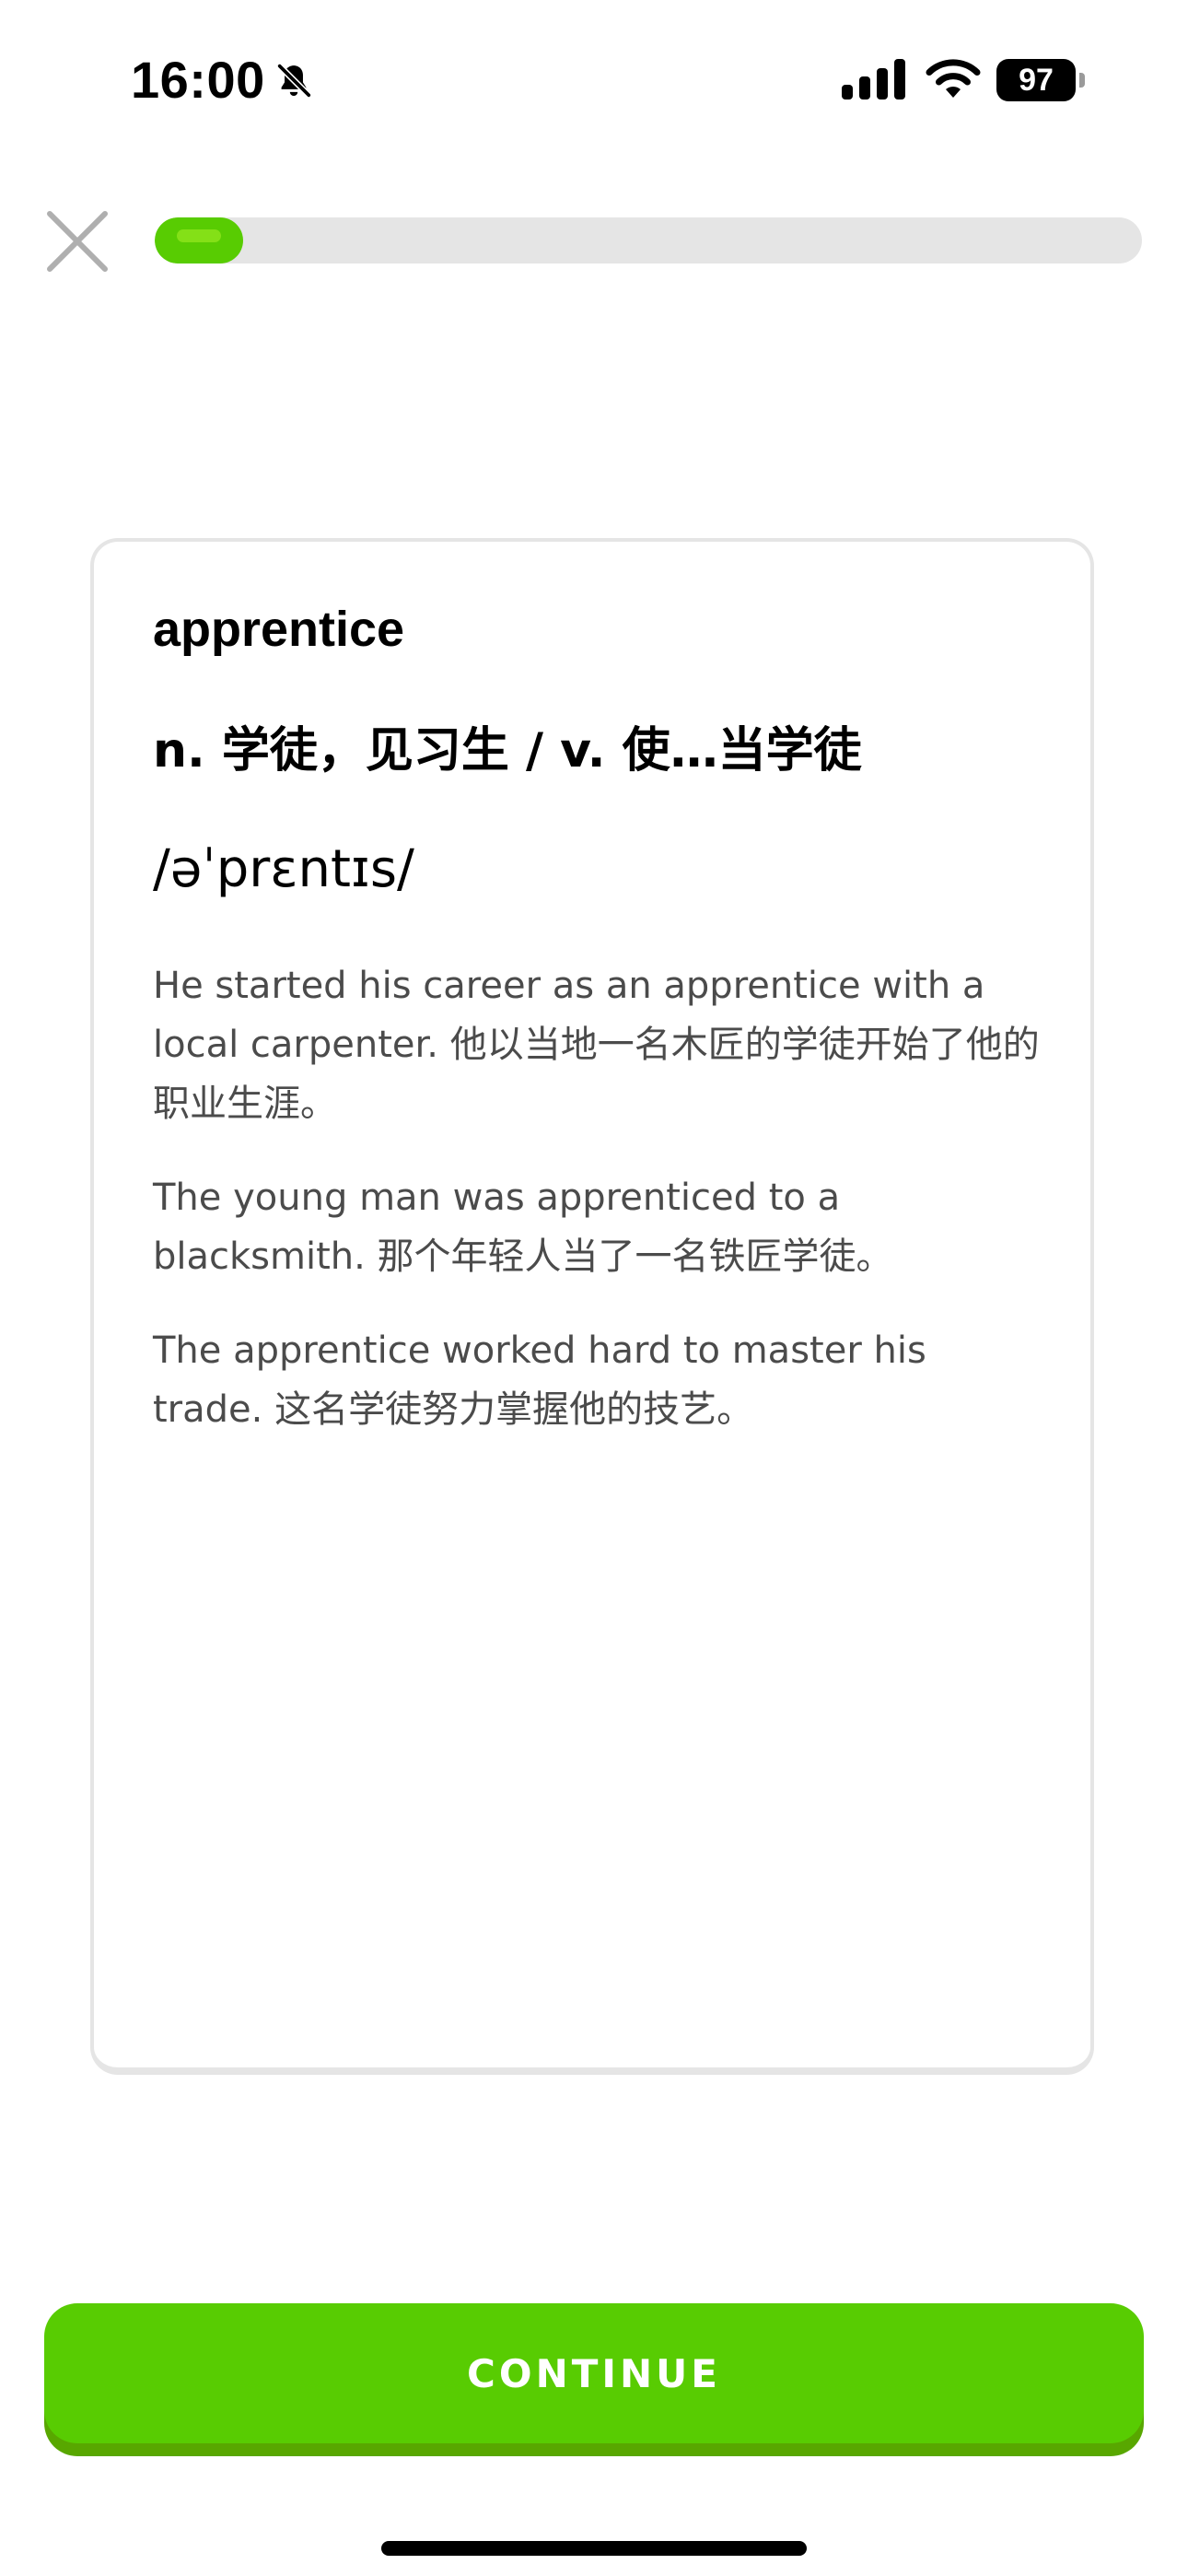 The image size is (1188, 2576). Describe the element at coordinates (1082, 80) in the screenshot. I see `battery-cap` at that location.